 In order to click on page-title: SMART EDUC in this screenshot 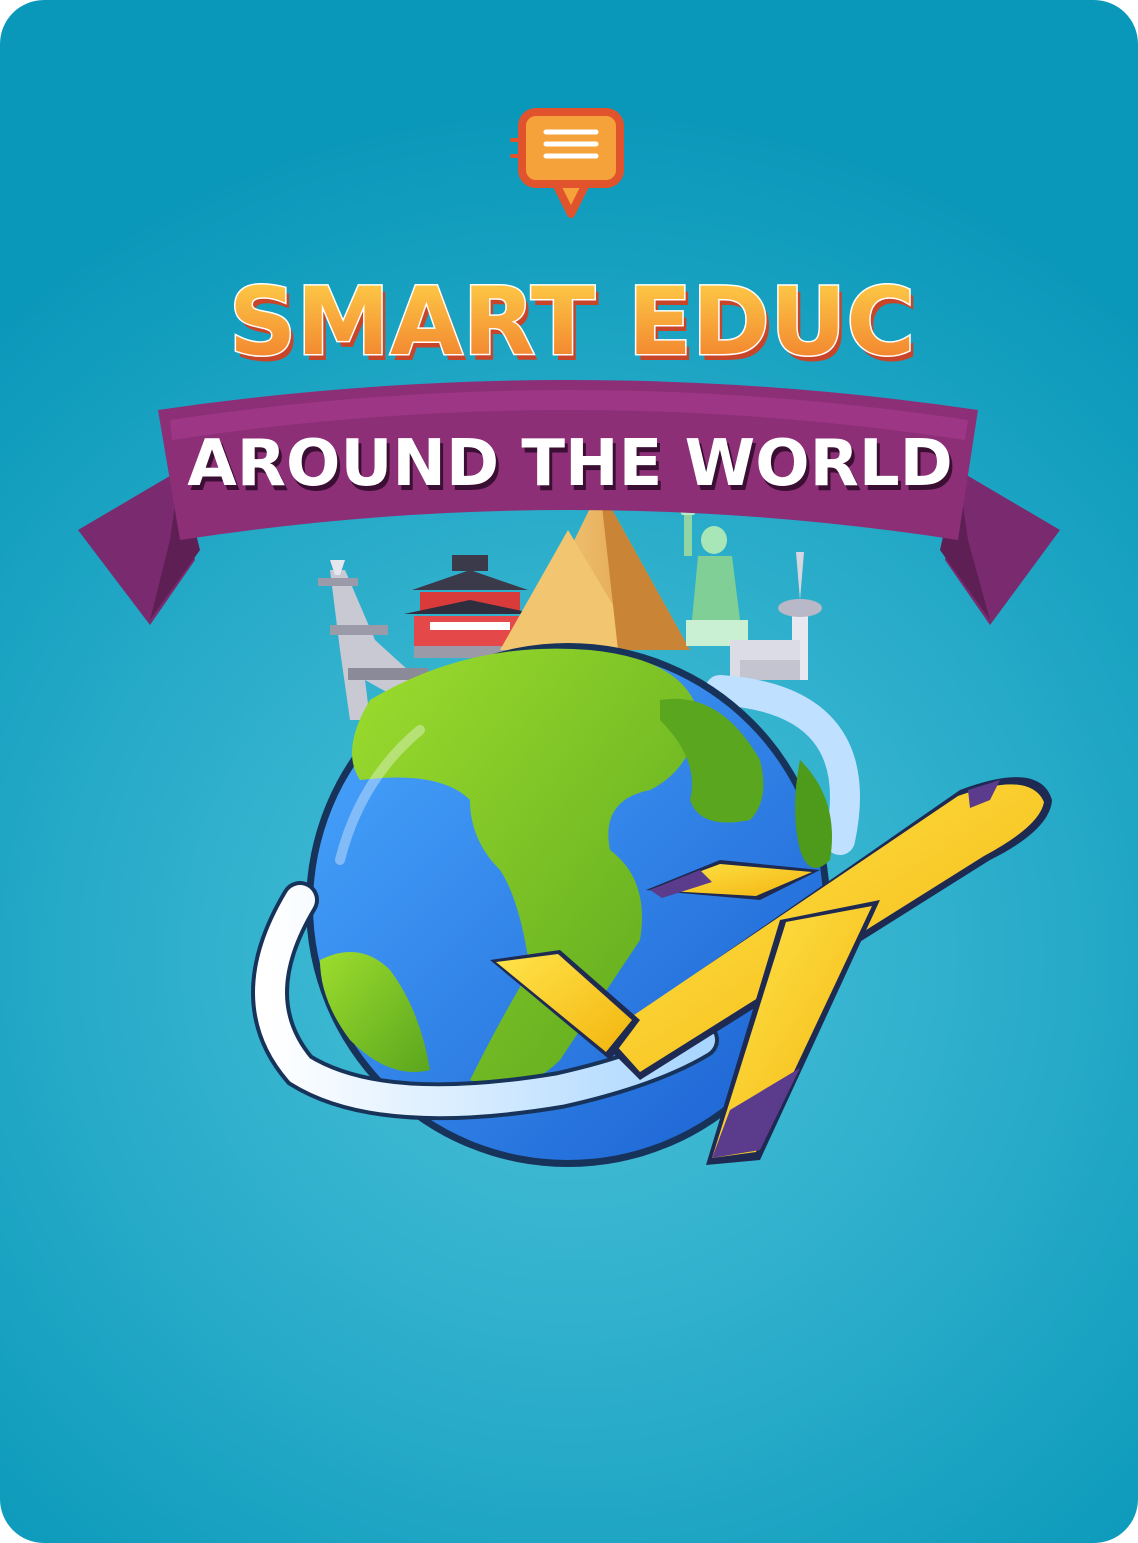, I will do `click(572, 322)`.